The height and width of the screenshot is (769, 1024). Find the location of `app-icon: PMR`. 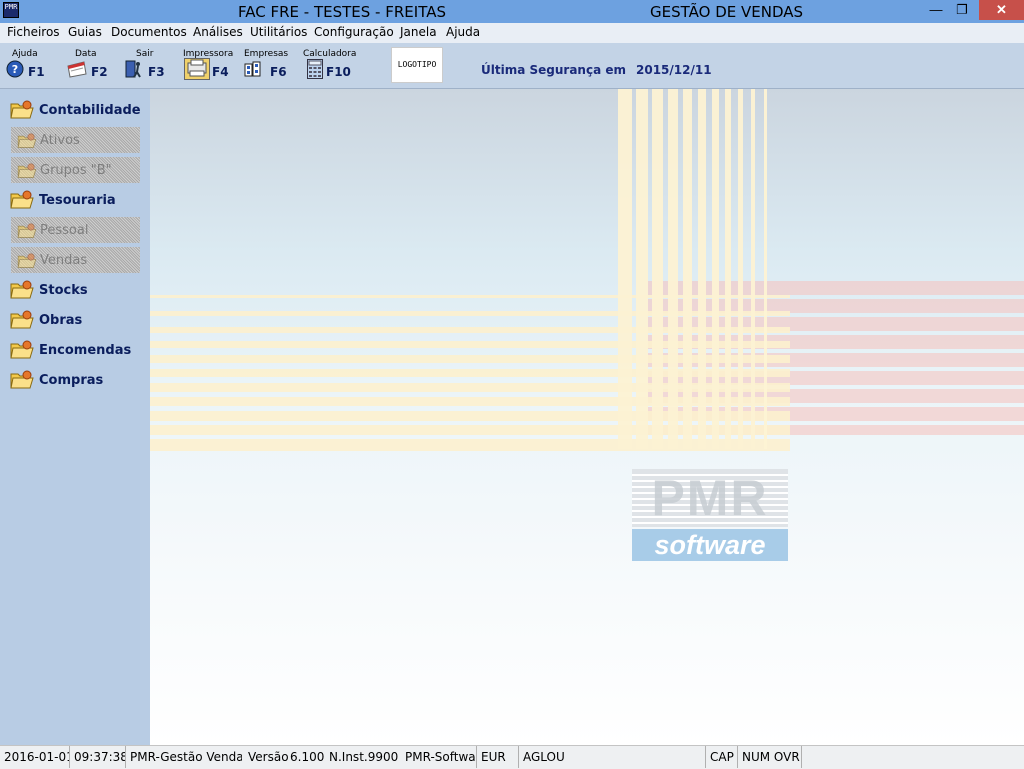

app-icon: PMR is located at coordinates (11, 10).